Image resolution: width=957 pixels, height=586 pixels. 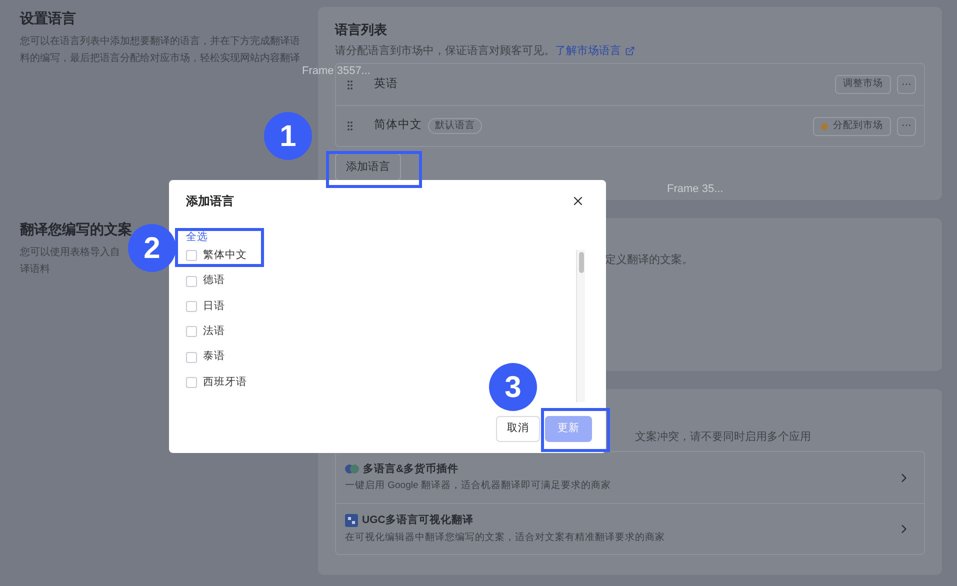 I want to click on card-description: 定义翻译的文案。, so click(x=649, y=260).